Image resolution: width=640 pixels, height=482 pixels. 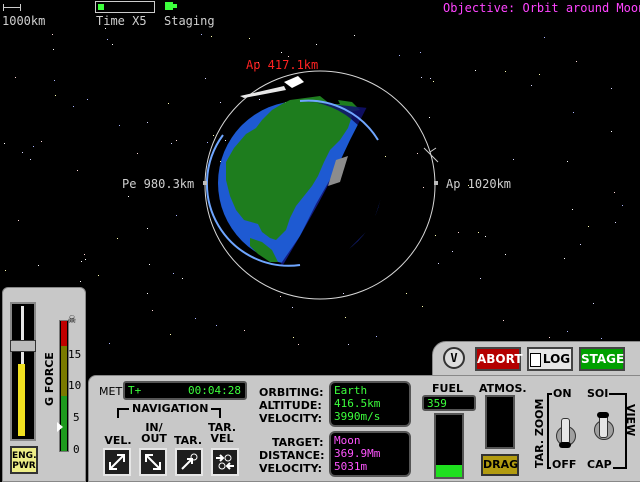 I want to click on fuel-display: 359, so click(x=449, y=403).